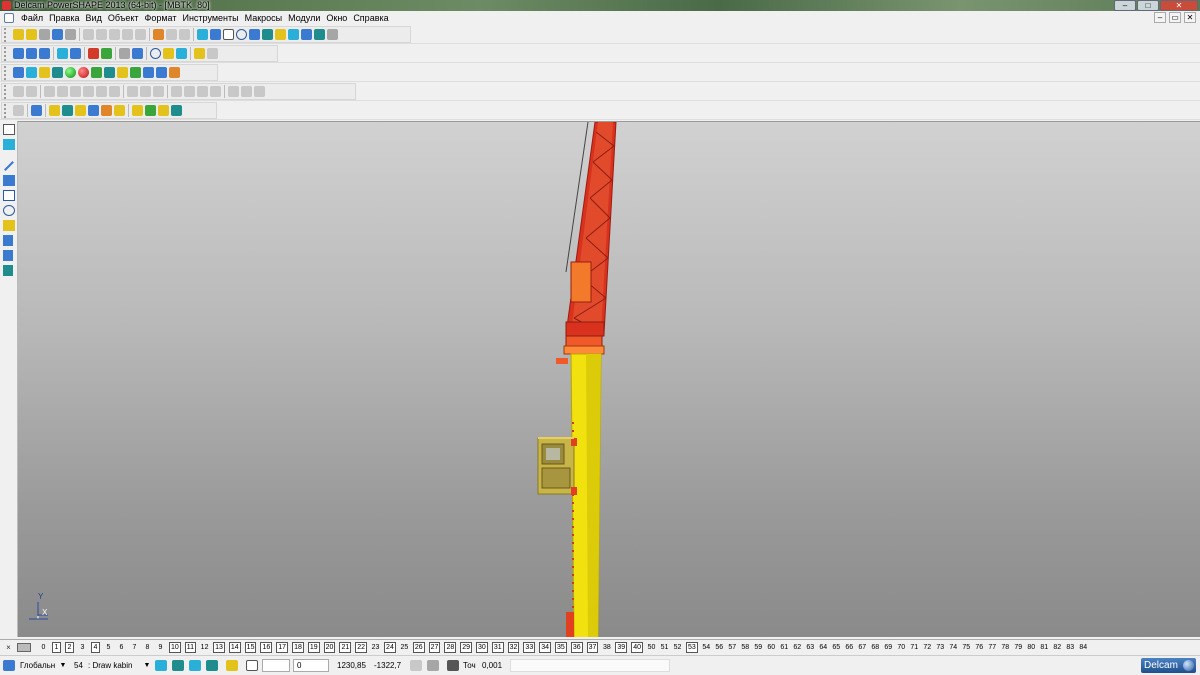 Image resolution: width=1200 pixels, height=675 pixels. What do you see at coordinates (121, 647) in the screenshot?
I see `layer-button: 6` at bounding box center [121, 647].